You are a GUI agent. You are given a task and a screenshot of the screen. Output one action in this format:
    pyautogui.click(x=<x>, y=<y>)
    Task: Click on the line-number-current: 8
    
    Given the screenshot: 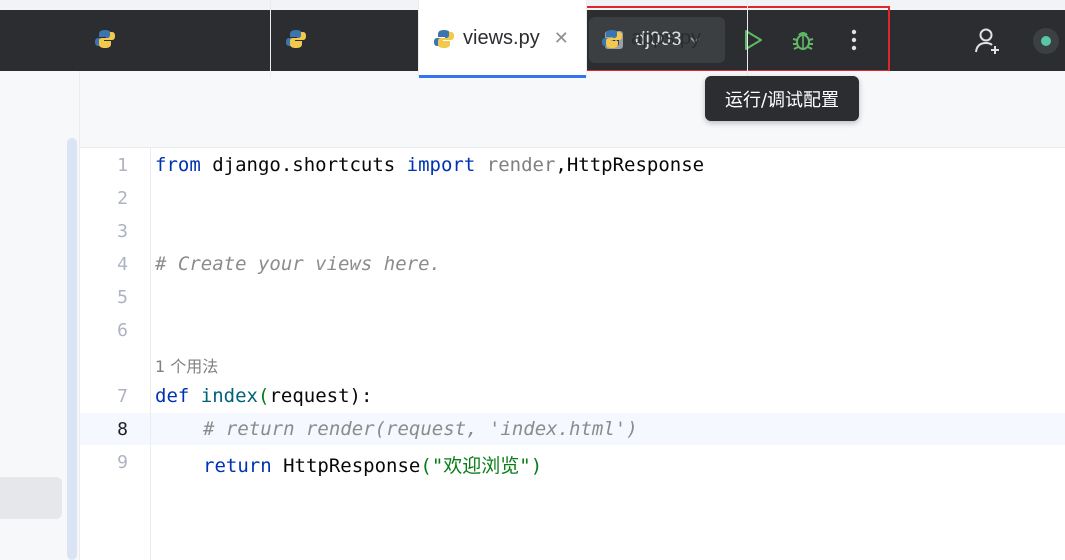 What is the action you would take?
    pyautogui.click(x=122, y=429)
    